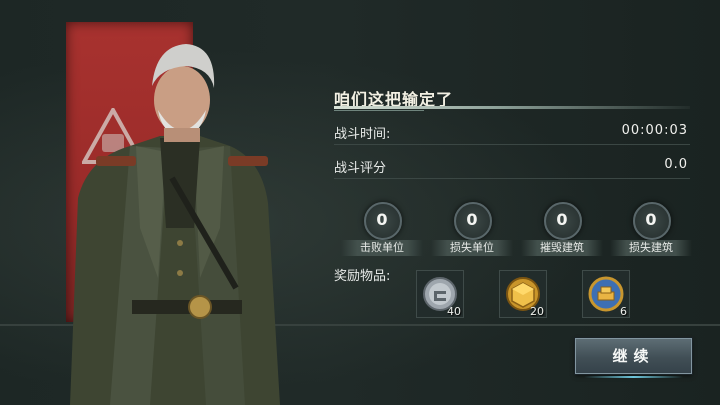 This screenshot has height=405, width=720. I want to click on reward-count: 40, so click(454, 311).